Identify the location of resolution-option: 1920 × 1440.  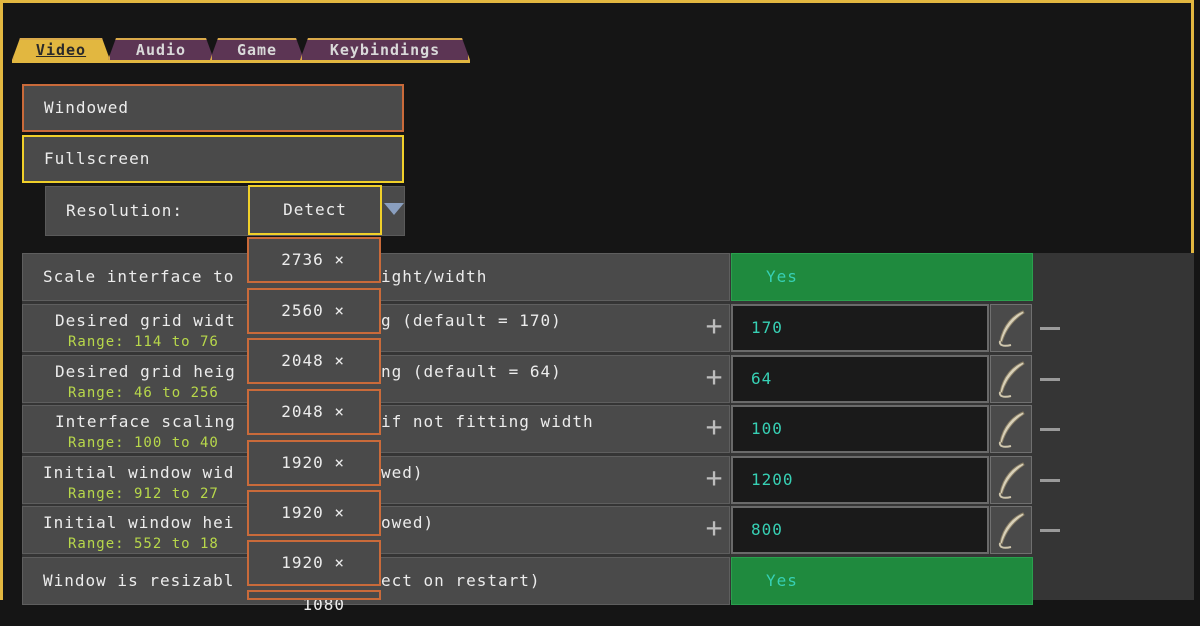
(314, 477).